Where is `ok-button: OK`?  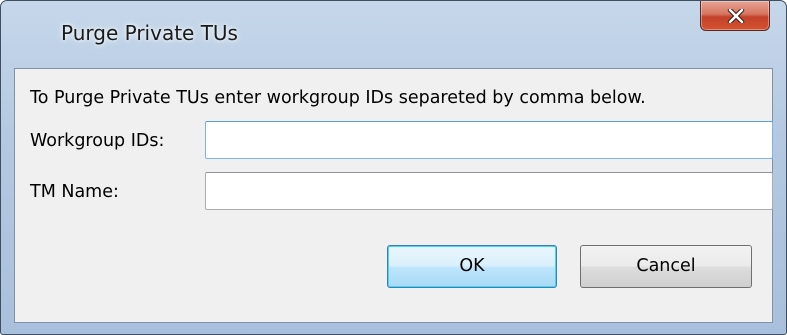
ok-button: OK is located at coordinates (472, 266).